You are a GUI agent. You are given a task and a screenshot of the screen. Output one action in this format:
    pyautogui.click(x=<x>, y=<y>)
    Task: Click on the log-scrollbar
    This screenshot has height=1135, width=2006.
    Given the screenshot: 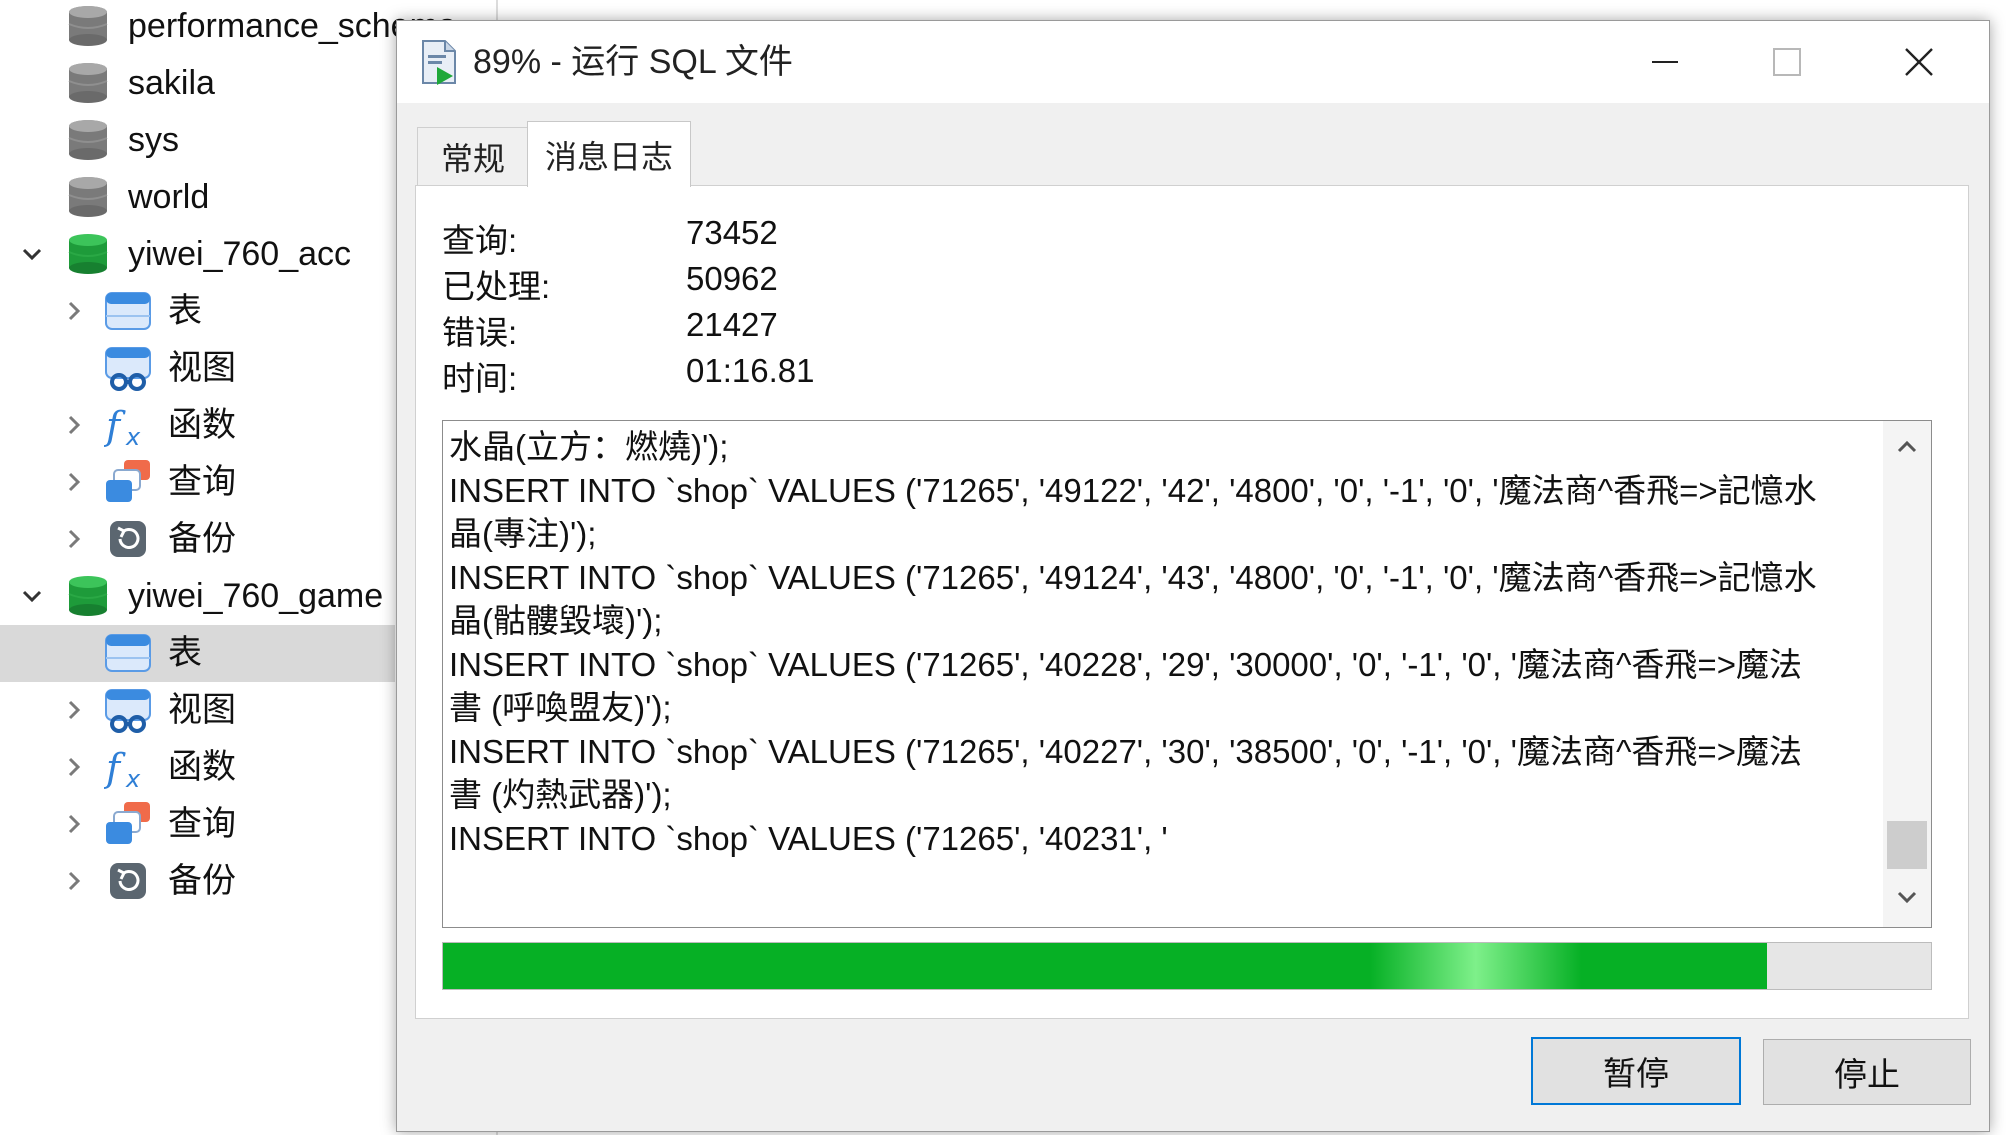 What is the action you would take?
    pyautogui.click(x=1907, y=674)
    